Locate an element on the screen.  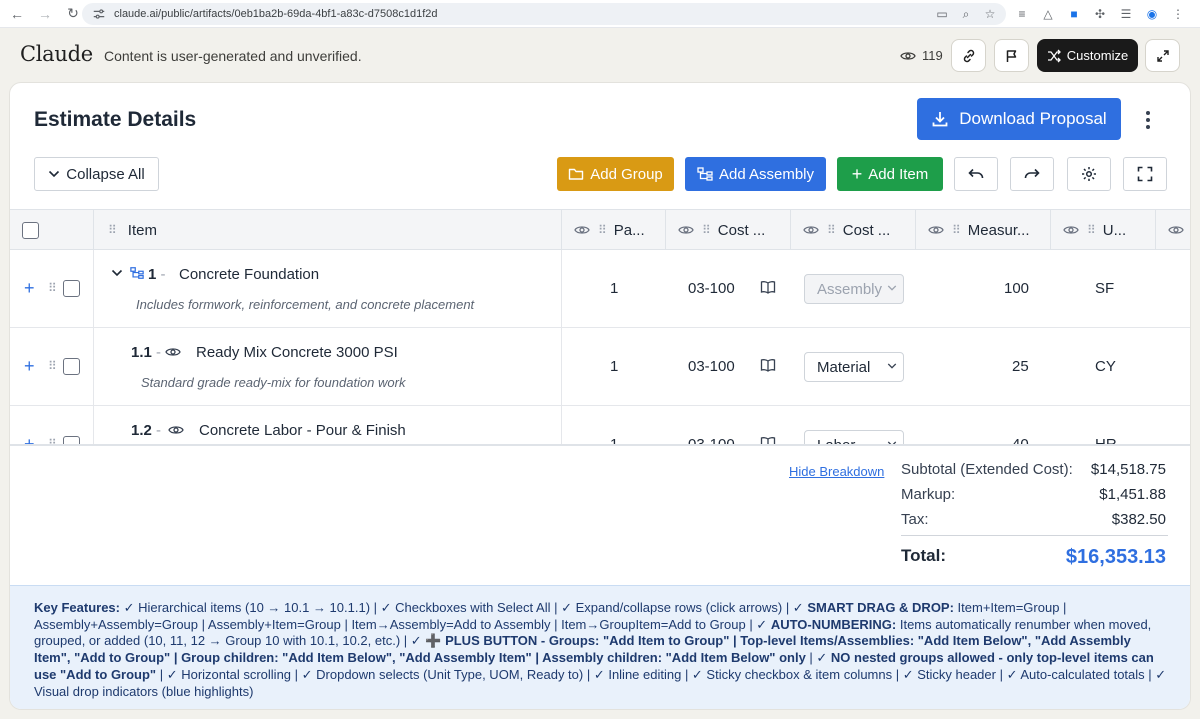
cast-icon: ▭ is located at coordinates (942, 14).